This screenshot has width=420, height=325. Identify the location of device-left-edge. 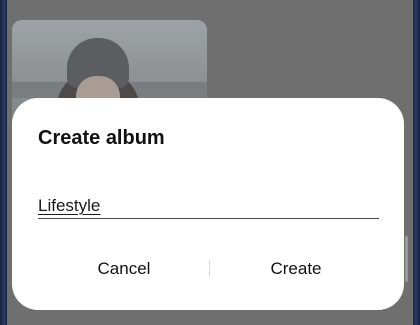
(3, 162).